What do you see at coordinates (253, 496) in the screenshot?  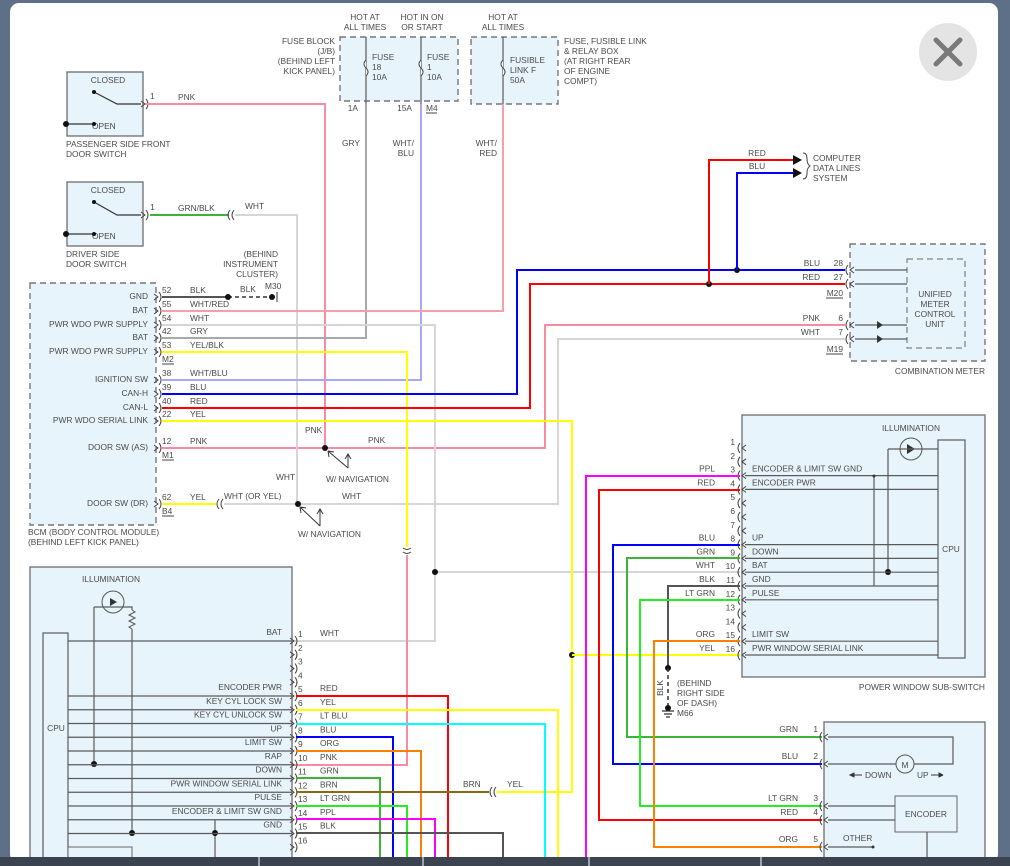 I see `wire-label: WHT (OR YEL)` at bounding box center [253, 496].